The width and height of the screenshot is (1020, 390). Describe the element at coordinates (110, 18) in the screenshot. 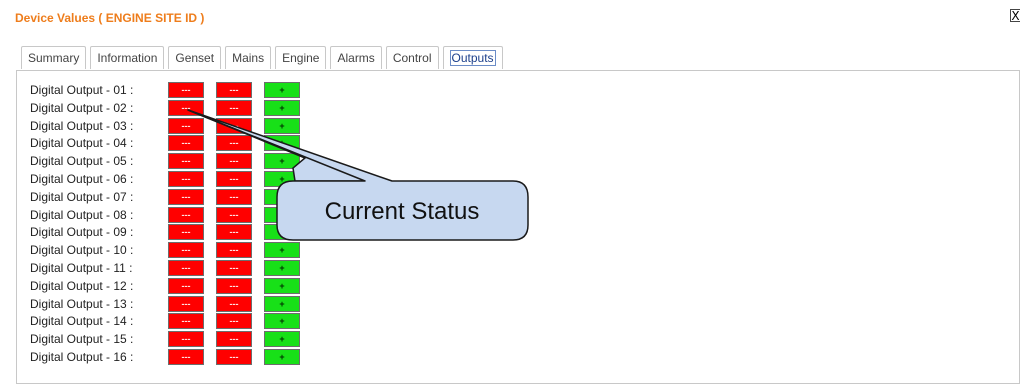

I see `window-title: Device Values ( ENGINE SITE ID )` at that location.